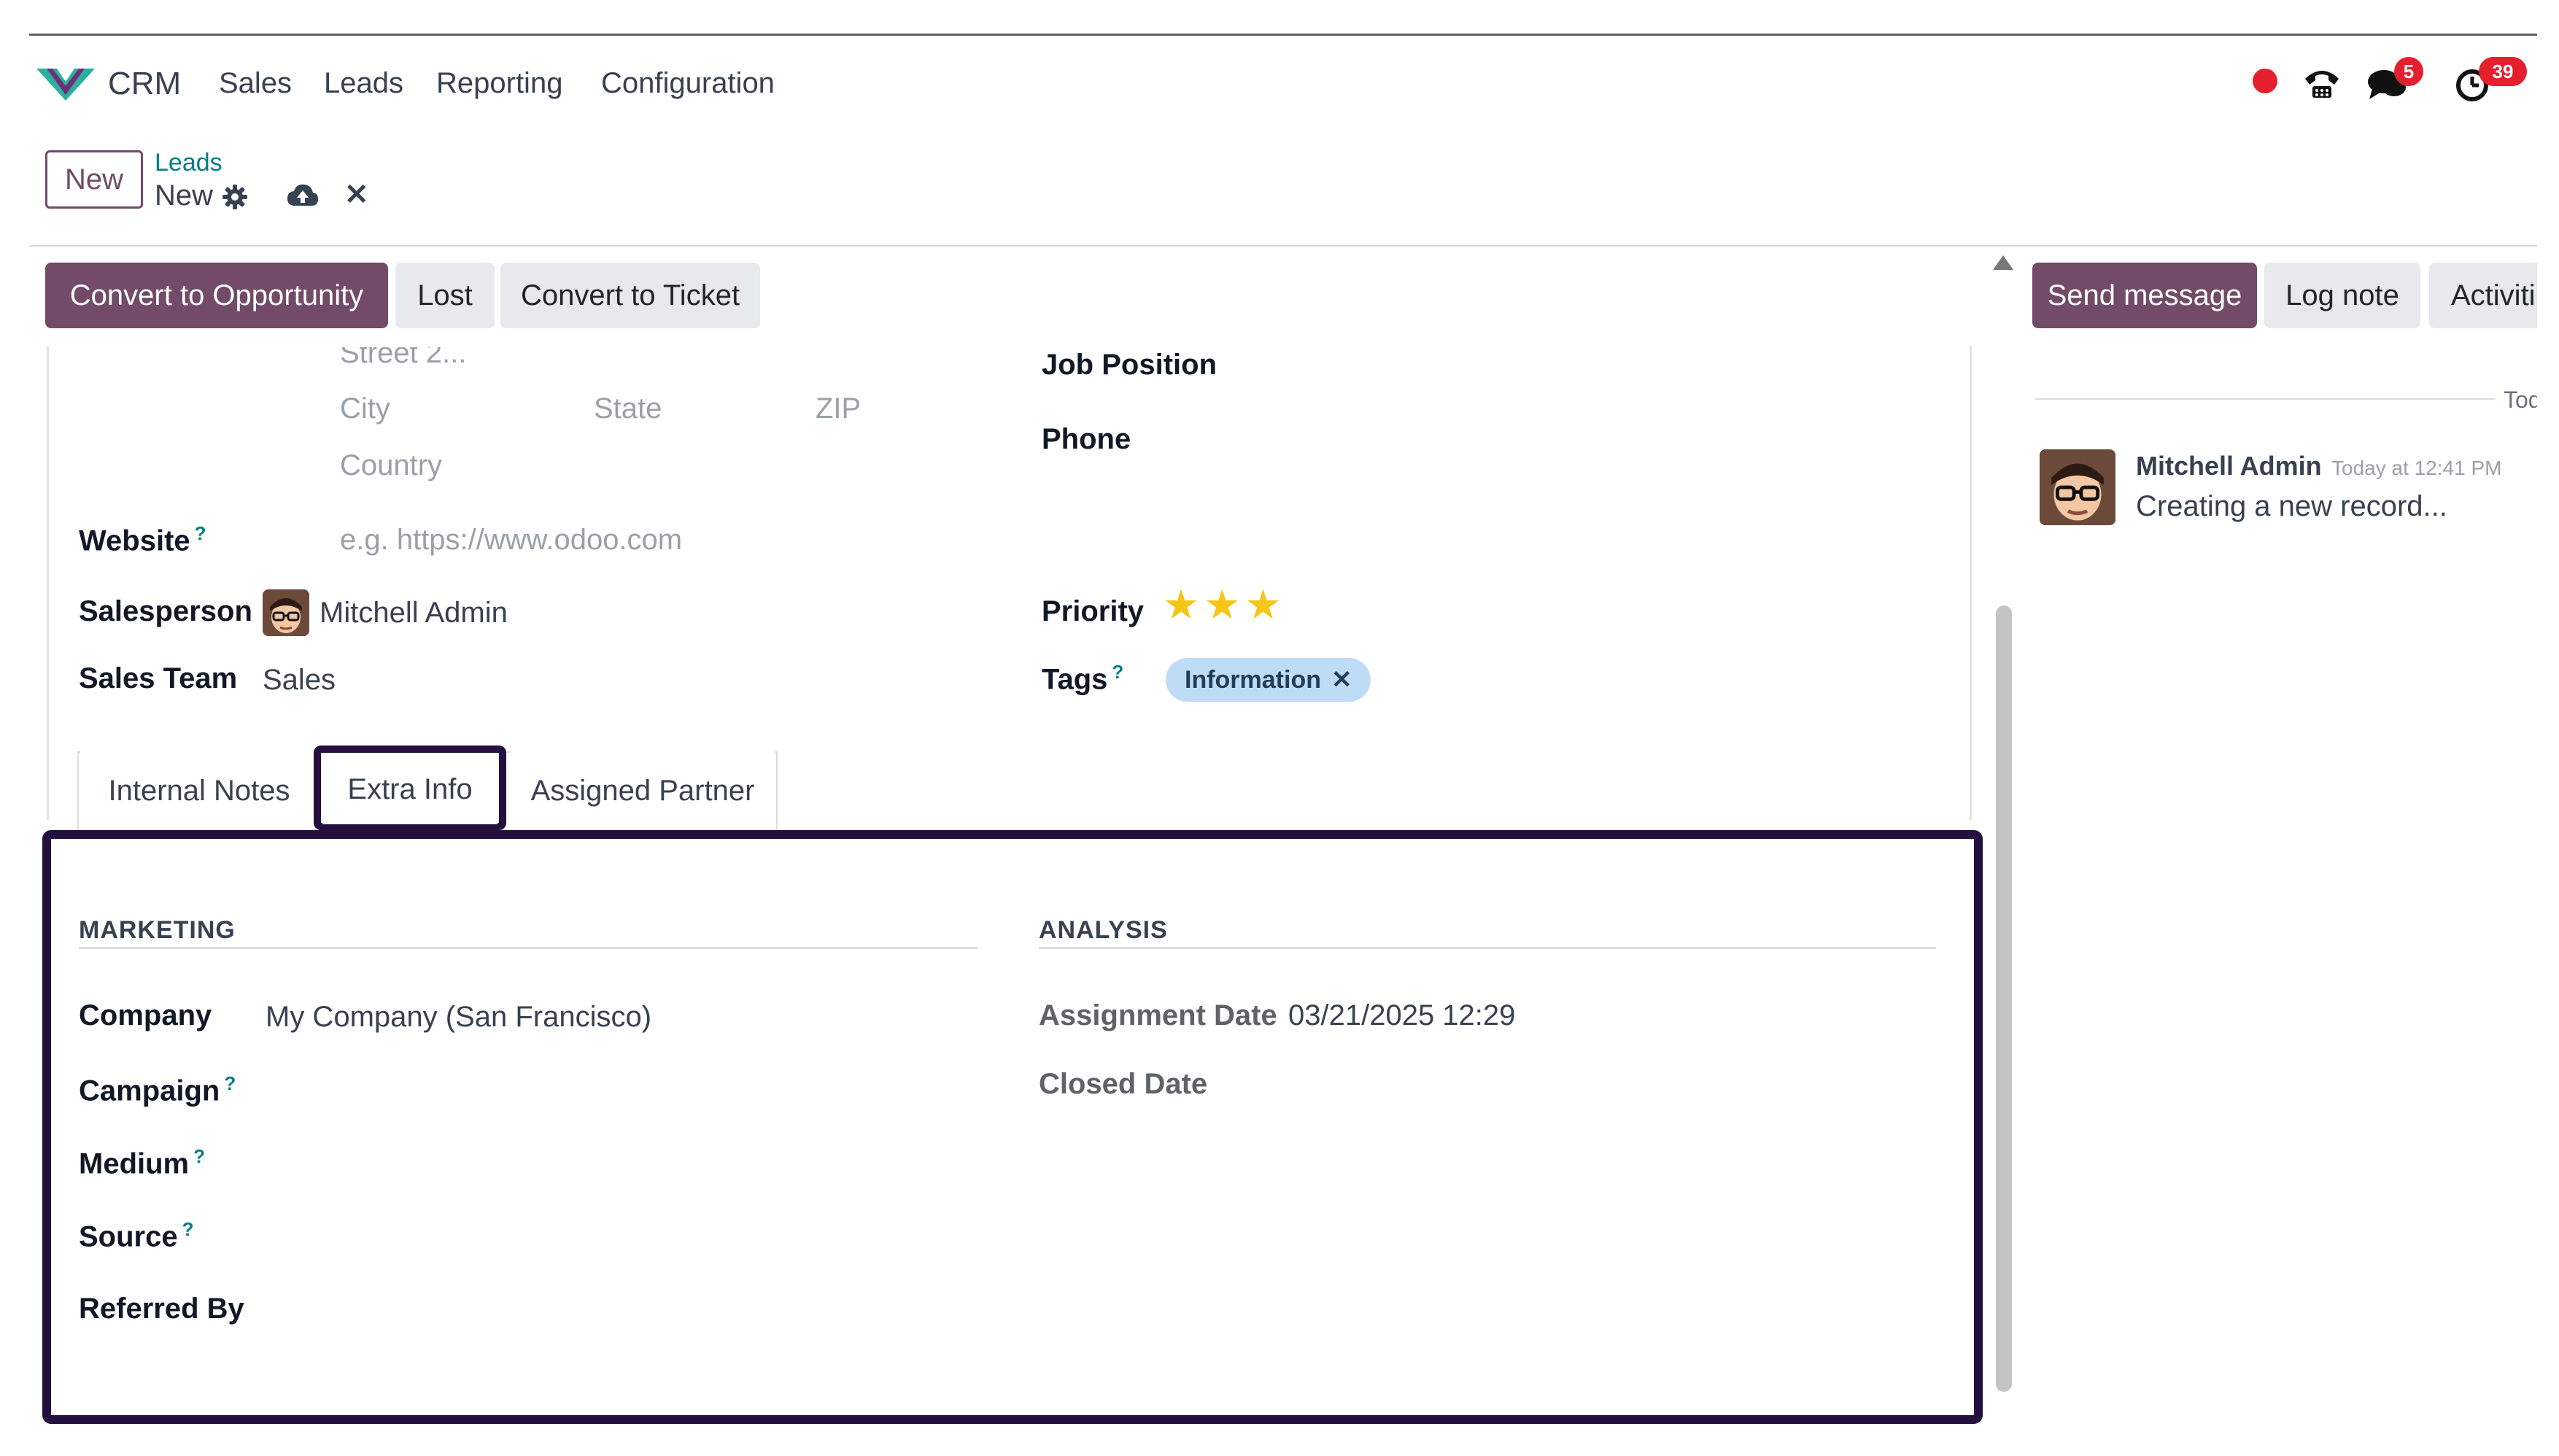 The image size is (2559, 1456). Describe the element at coordinates (159, 678) in the screenshot. I see `sales-team-label: Sales Team` at that location.